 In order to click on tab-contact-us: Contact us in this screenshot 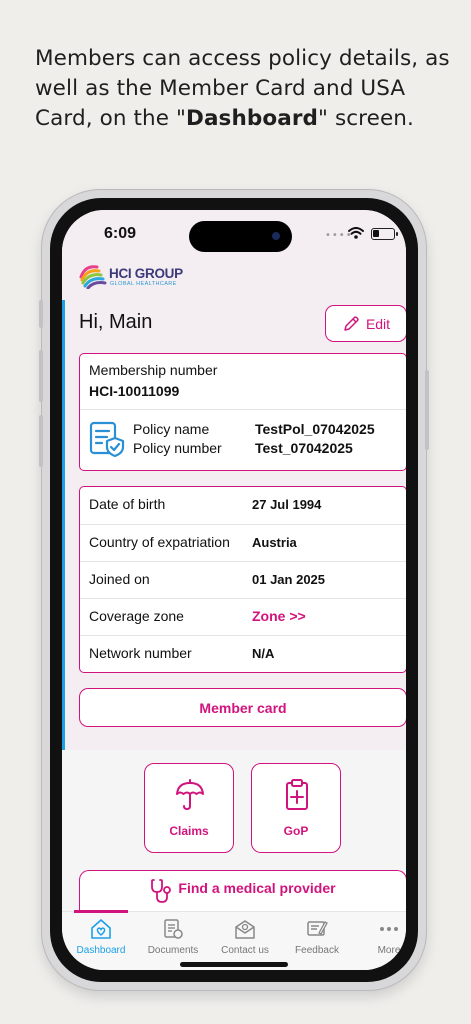, I will do `click(245, 937)`.